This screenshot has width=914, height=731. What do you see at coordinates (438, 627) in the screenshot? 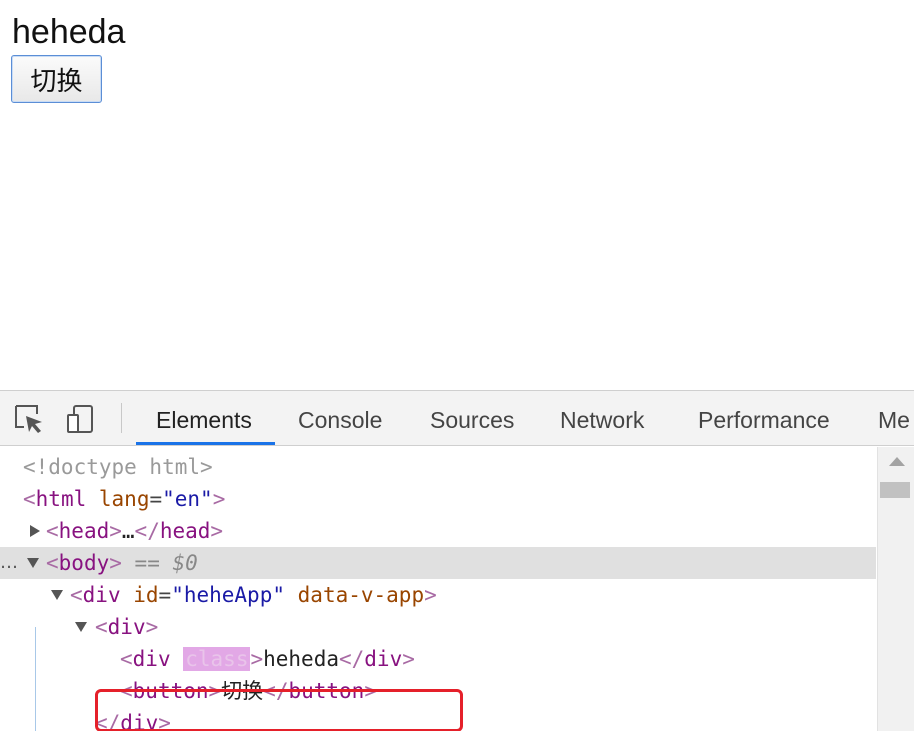
I see `tree-row-div-inner: <div>` at bounding box center [438, 627].